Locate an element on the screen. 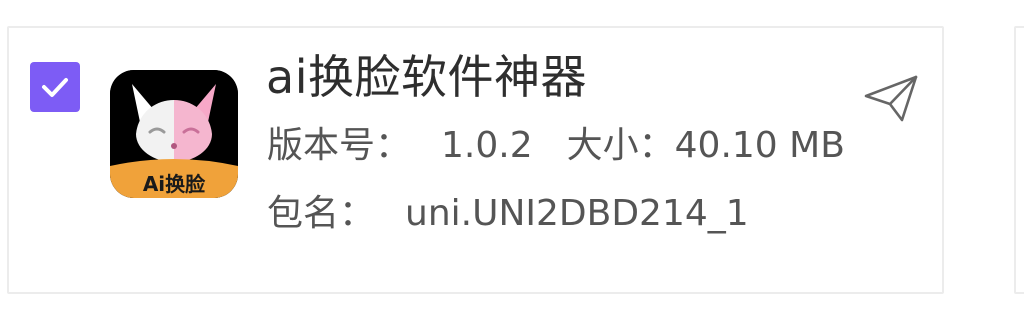 The height and width of the screenshot is (320, 1024). icon-banner-text: Ai换脸 is located at coordinates (174, 184).